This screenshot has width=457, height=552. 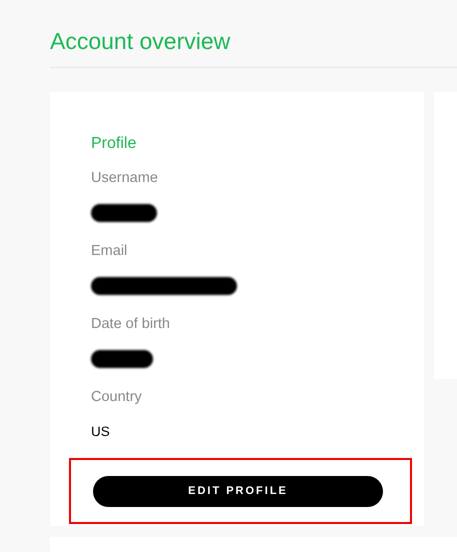 I want to click on page-title: Account overview, so click(x=253, y=34).